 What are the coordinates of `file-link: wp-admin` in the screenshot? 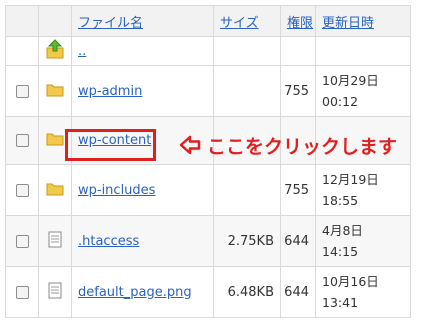 It's located at (107, 91).